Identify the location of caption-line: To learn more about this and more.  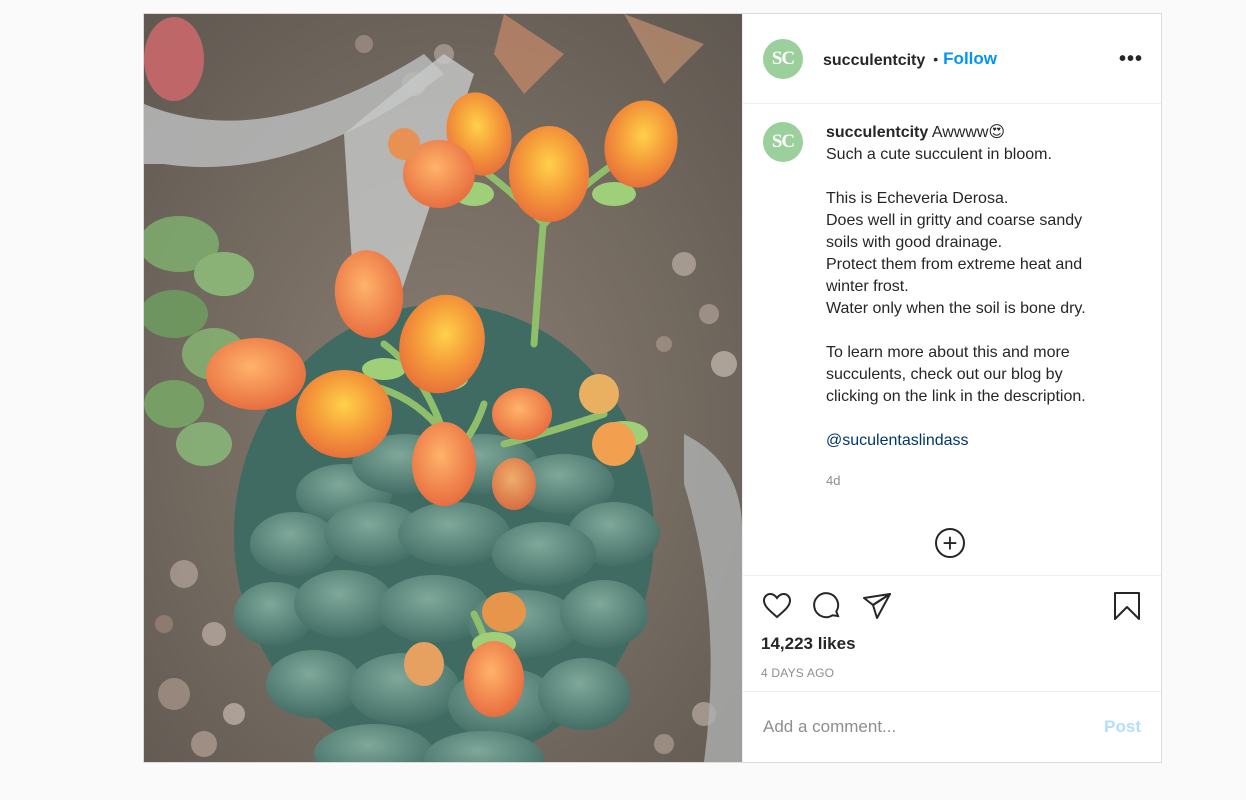
(948, 352).